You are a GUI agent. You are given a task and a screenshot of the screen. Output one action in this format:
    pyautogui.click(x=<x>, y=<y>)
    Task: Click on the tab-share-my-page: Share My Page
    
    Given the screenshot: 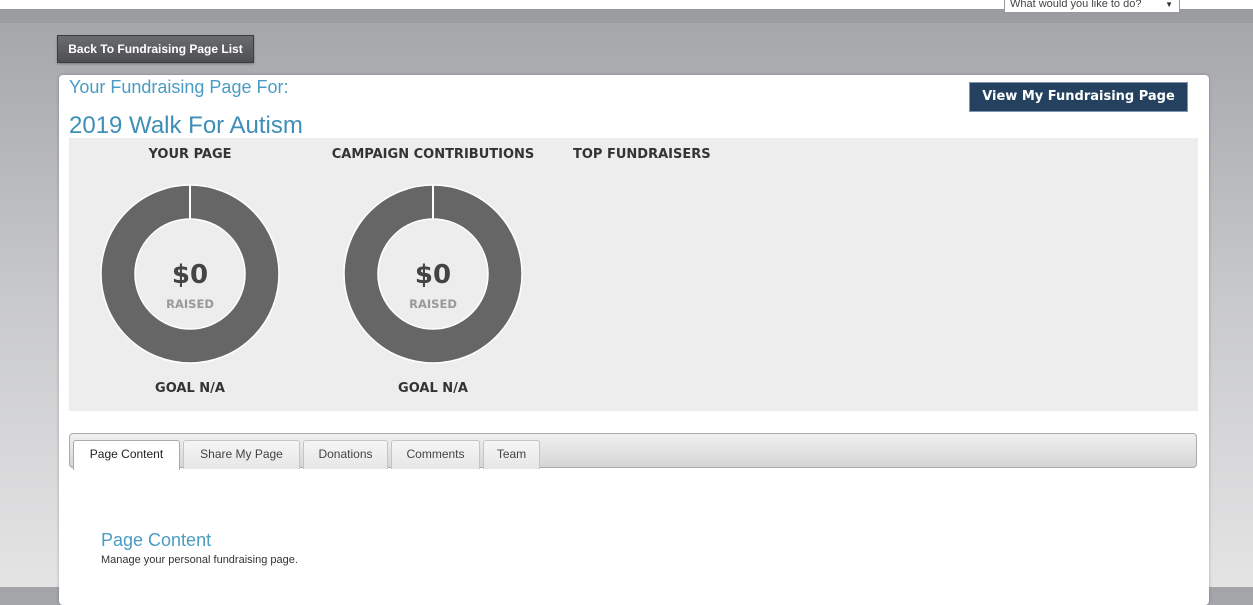 What is the action you would take?
    pyautogui.click(x=241, y=454)
    